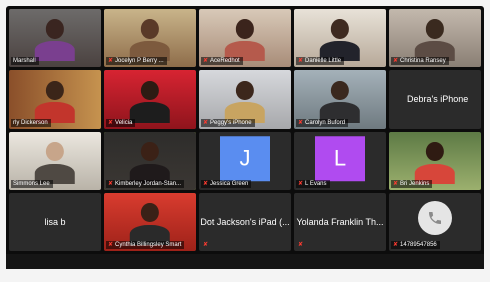  What do you see at coordinates (435, 218) in the screenshot?
I see `phone-icon` at bounding box center [435, 218].